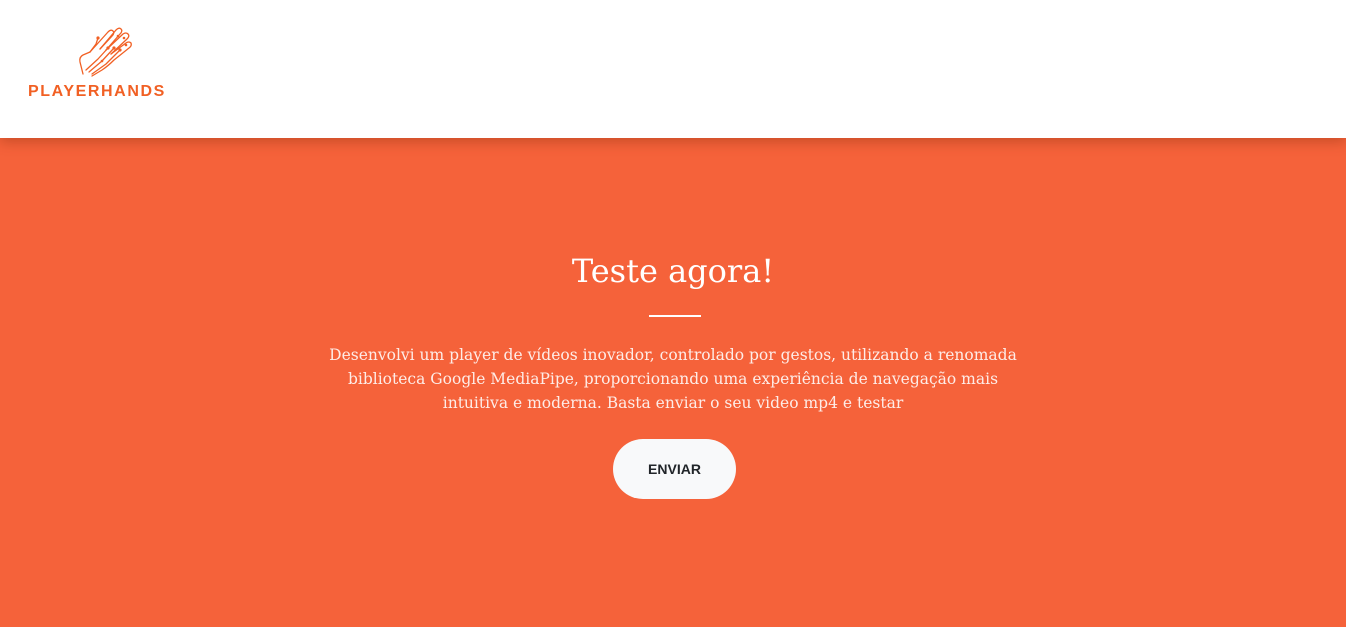 Image resolution: width=1346 pixels, height=627 pixels. What do you see at coordinates (673, 271) in the screenshot?
I see `hero-title: Teste agora!` at bounding box center [673, 271].